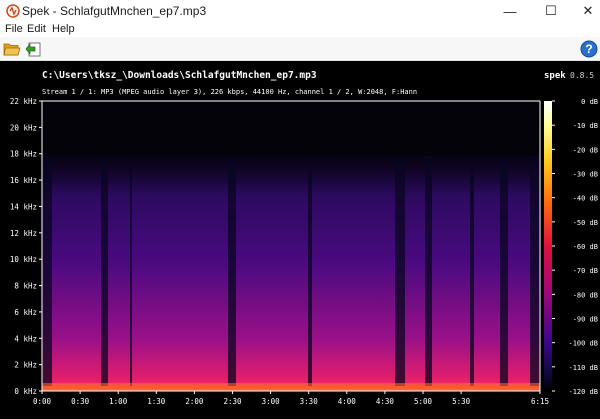 This screenshot has height=419, width=600. Describe the element at coordinates (271, 401) in the screenshot. I see `time-tick-label: 3:00` at that location.